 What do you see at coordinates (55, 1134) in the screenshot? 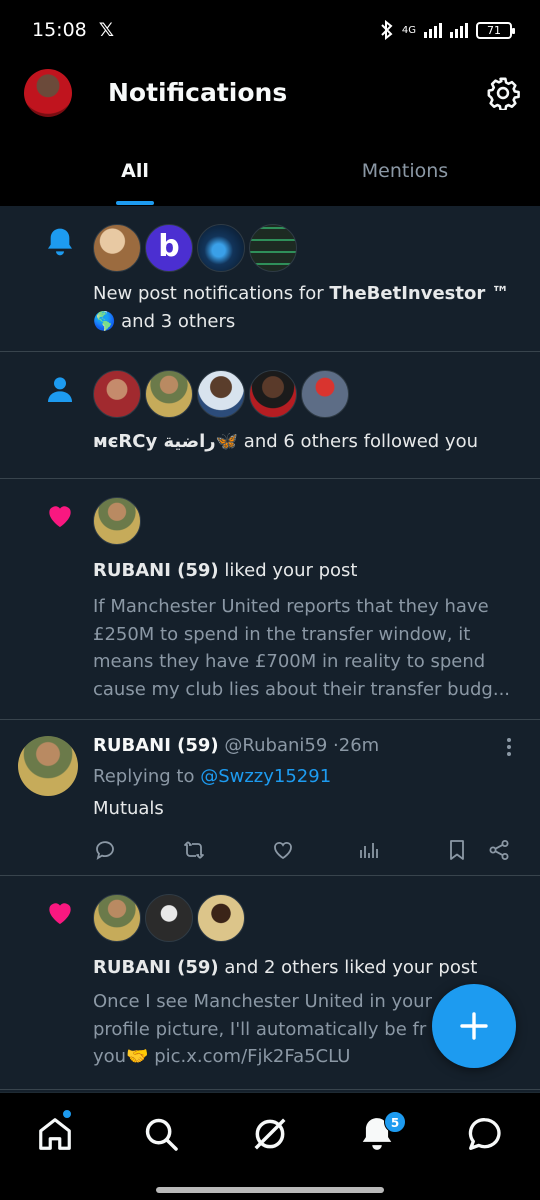
I see `home-icon` at bounding box center [55, 1134].